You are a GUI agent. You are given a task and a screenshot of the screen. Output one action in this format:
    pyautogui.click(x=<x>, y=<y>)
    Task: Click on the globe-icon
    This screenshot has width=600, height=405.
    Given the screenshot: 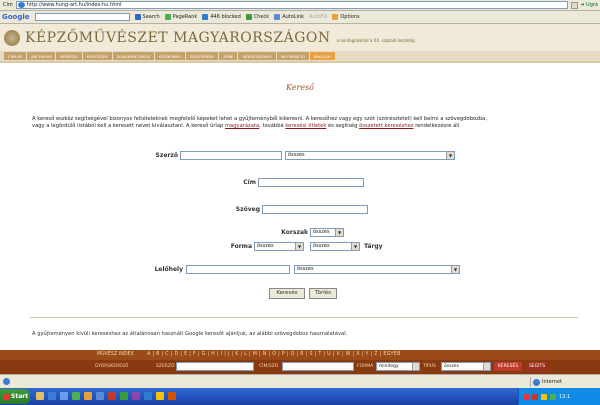 What is the action you would take?
    pyautogui.click(x=536, y=382)
    